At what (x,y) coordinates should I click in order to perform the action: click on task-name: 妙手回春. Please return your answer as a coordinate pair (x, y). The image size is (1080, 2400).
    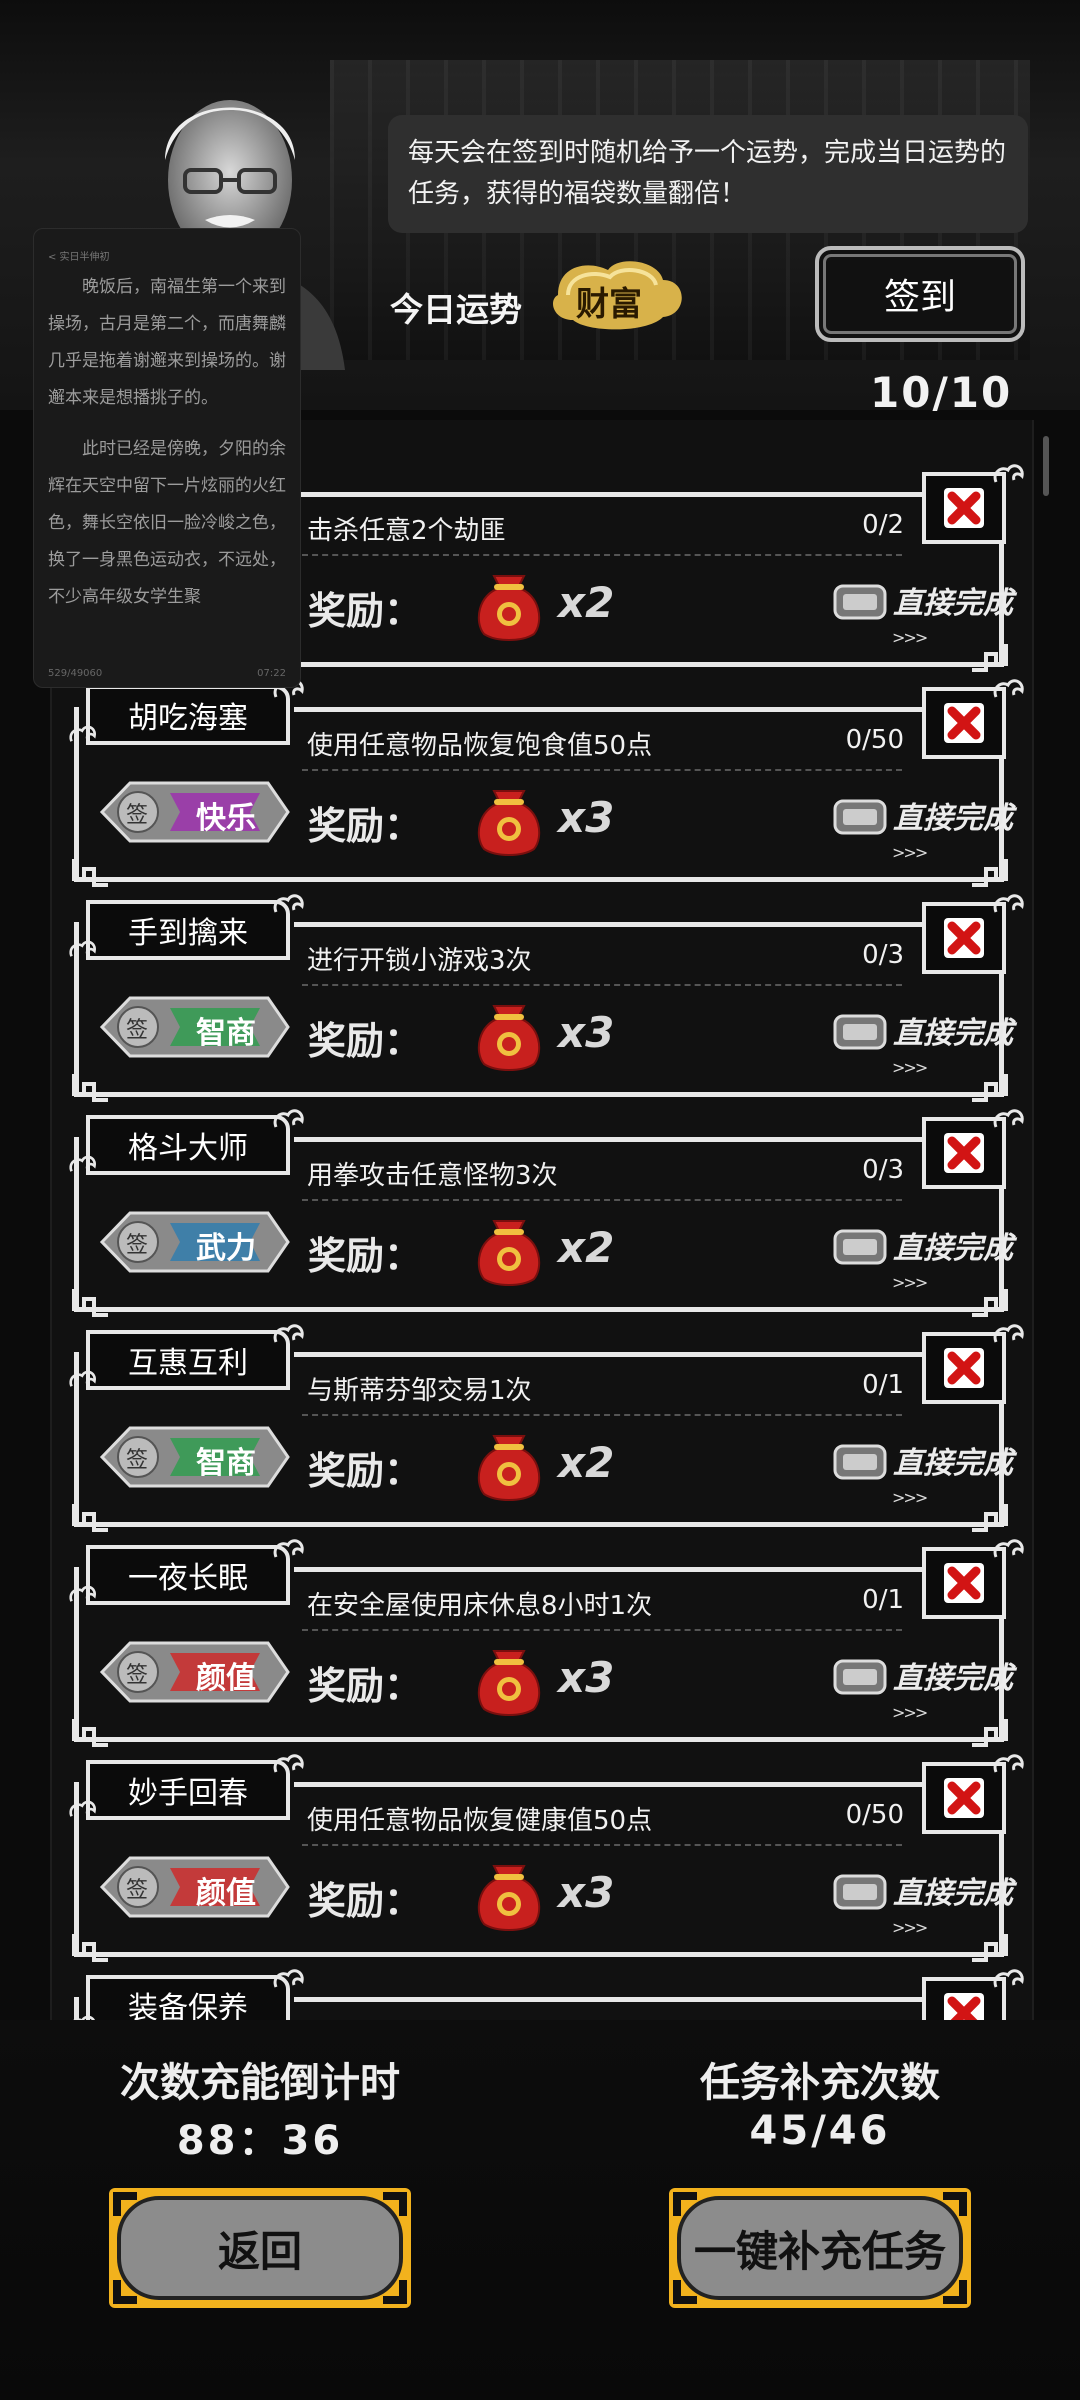
    Looking at the image, I should click on (188, 1790).